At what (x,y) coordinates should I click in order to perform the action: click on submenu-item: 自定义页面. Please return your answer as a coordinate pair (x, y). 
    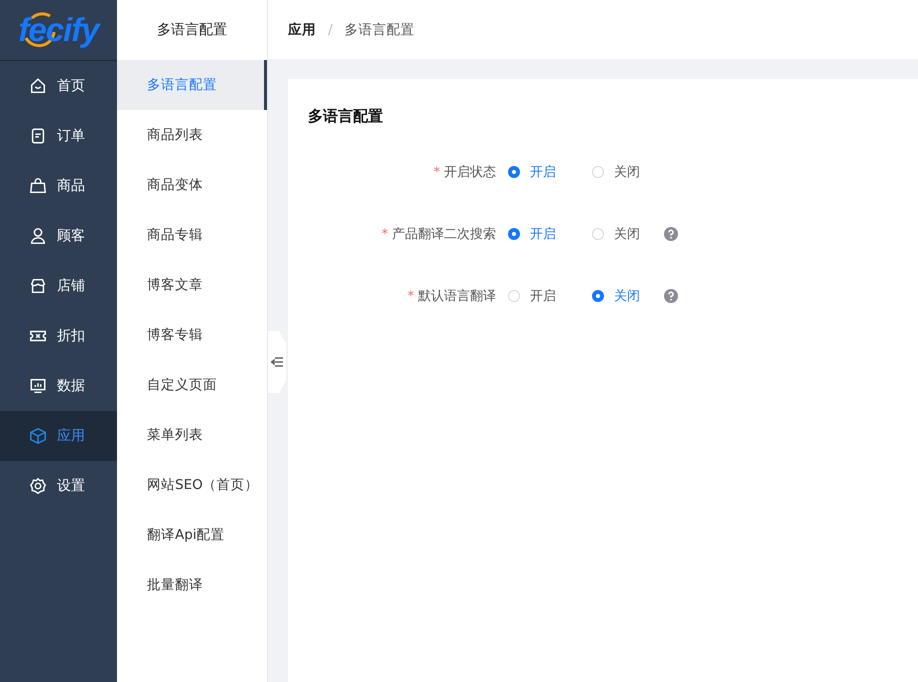
    Looking at the image, I should click on (192, 385).